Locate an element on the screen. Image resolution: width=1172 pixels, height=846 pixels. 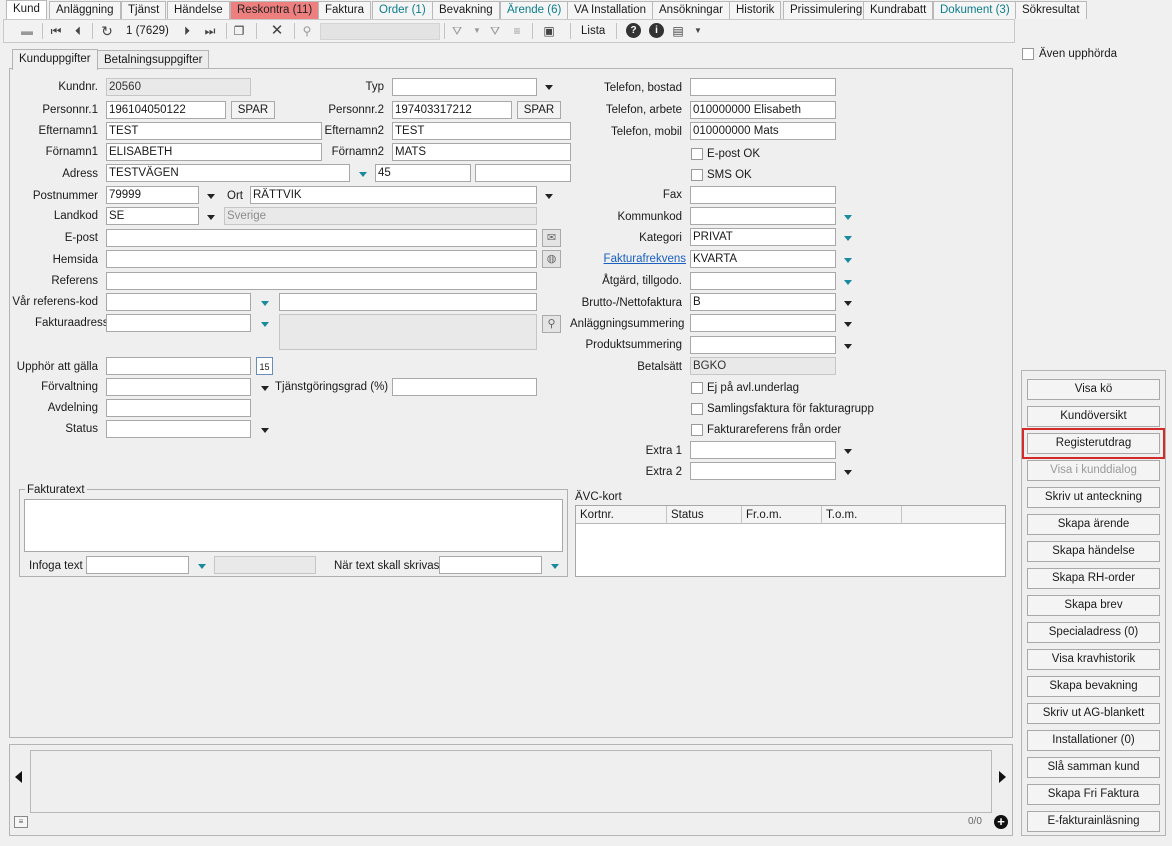
tab-arende: Ärende (6) is located at coordinates (534, 10).